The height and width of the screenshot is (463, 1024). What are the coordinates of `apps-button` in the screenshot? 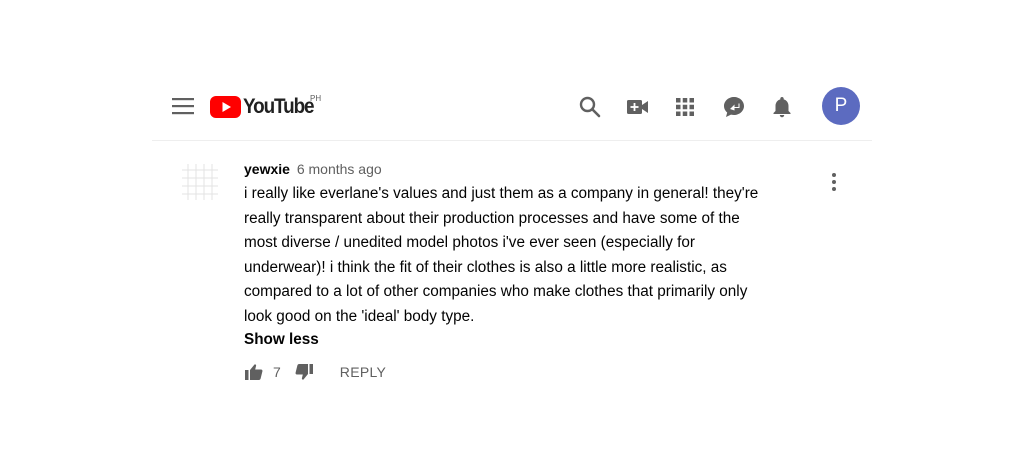 It's located at (685, 107).